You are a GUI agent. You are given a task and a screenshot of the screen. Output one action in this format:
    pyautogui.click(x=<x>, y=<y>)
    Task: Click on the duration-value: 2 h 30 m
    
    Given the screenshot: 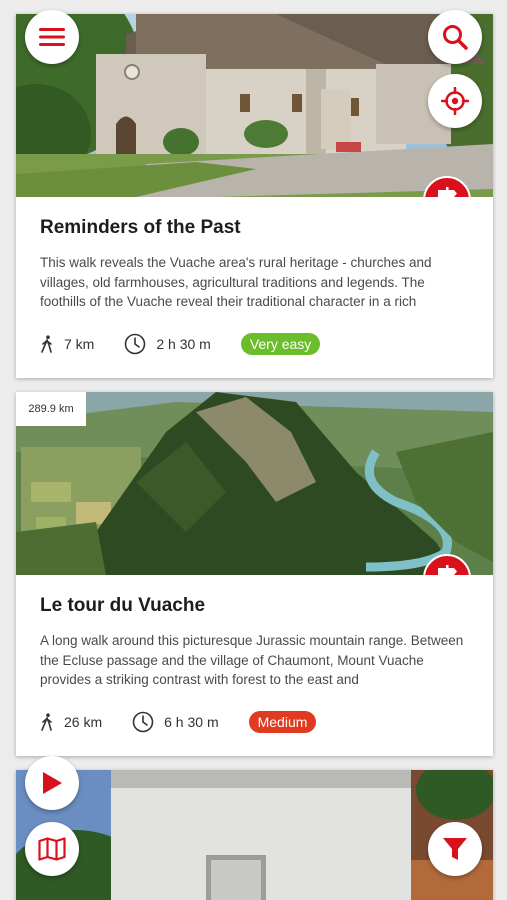 What is the action you would take?
    pyautogui.click(x=183, y=344)
    